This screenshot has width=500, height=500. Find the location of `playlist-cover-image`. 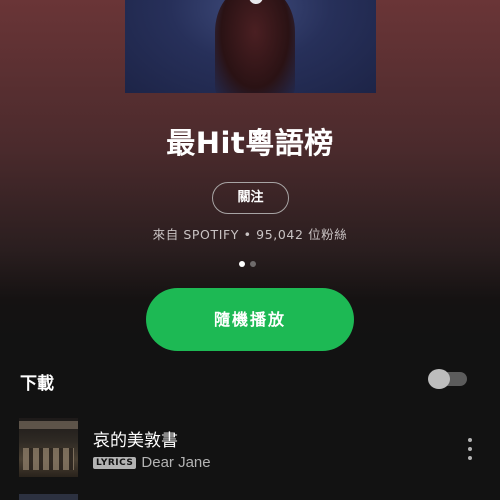

playlist-cover-image is located at coordinates (250, 46).